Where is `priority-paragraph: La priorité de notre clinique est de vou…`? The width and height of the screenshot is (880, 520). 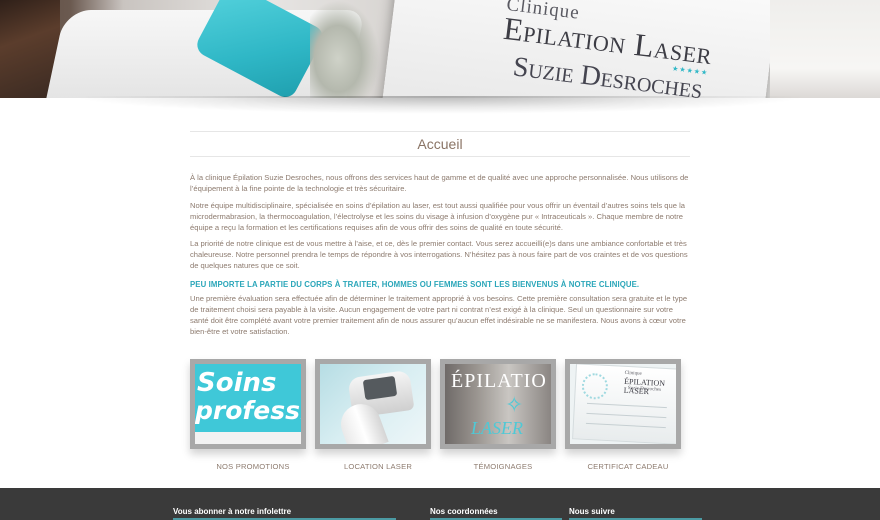 priority-paragraph: La priorité de notre clinique est de vou… is located at coordinates (439, 254).